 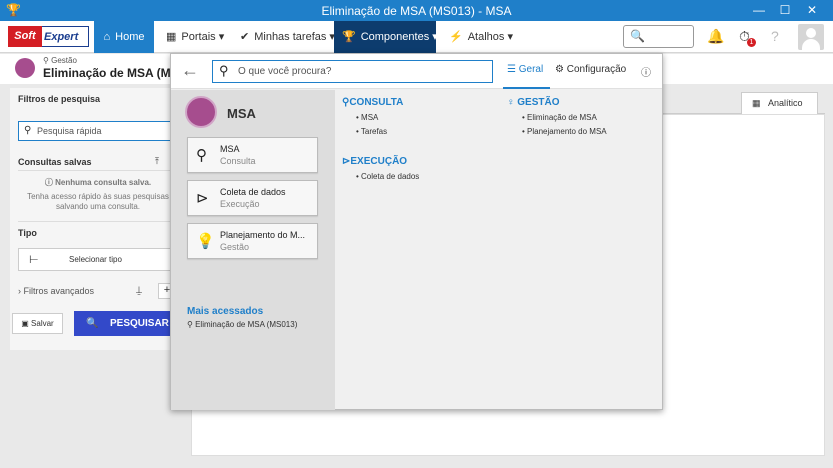 I want to click on upload-icon: ⤒, so click(x=157, y=161).